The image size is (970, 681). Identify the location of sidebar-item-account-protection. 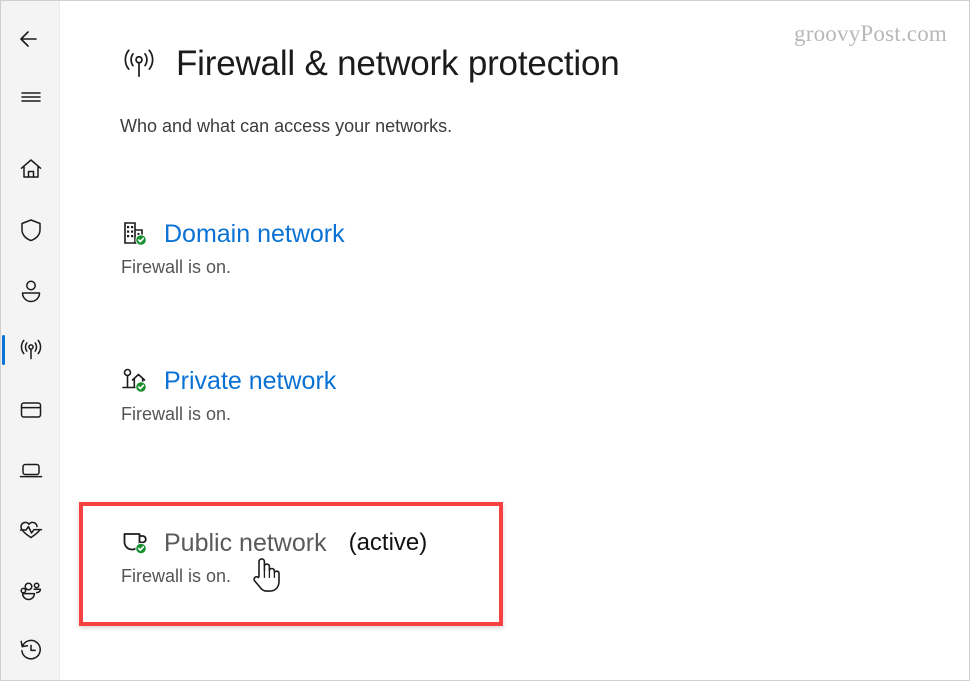
(30, 290).